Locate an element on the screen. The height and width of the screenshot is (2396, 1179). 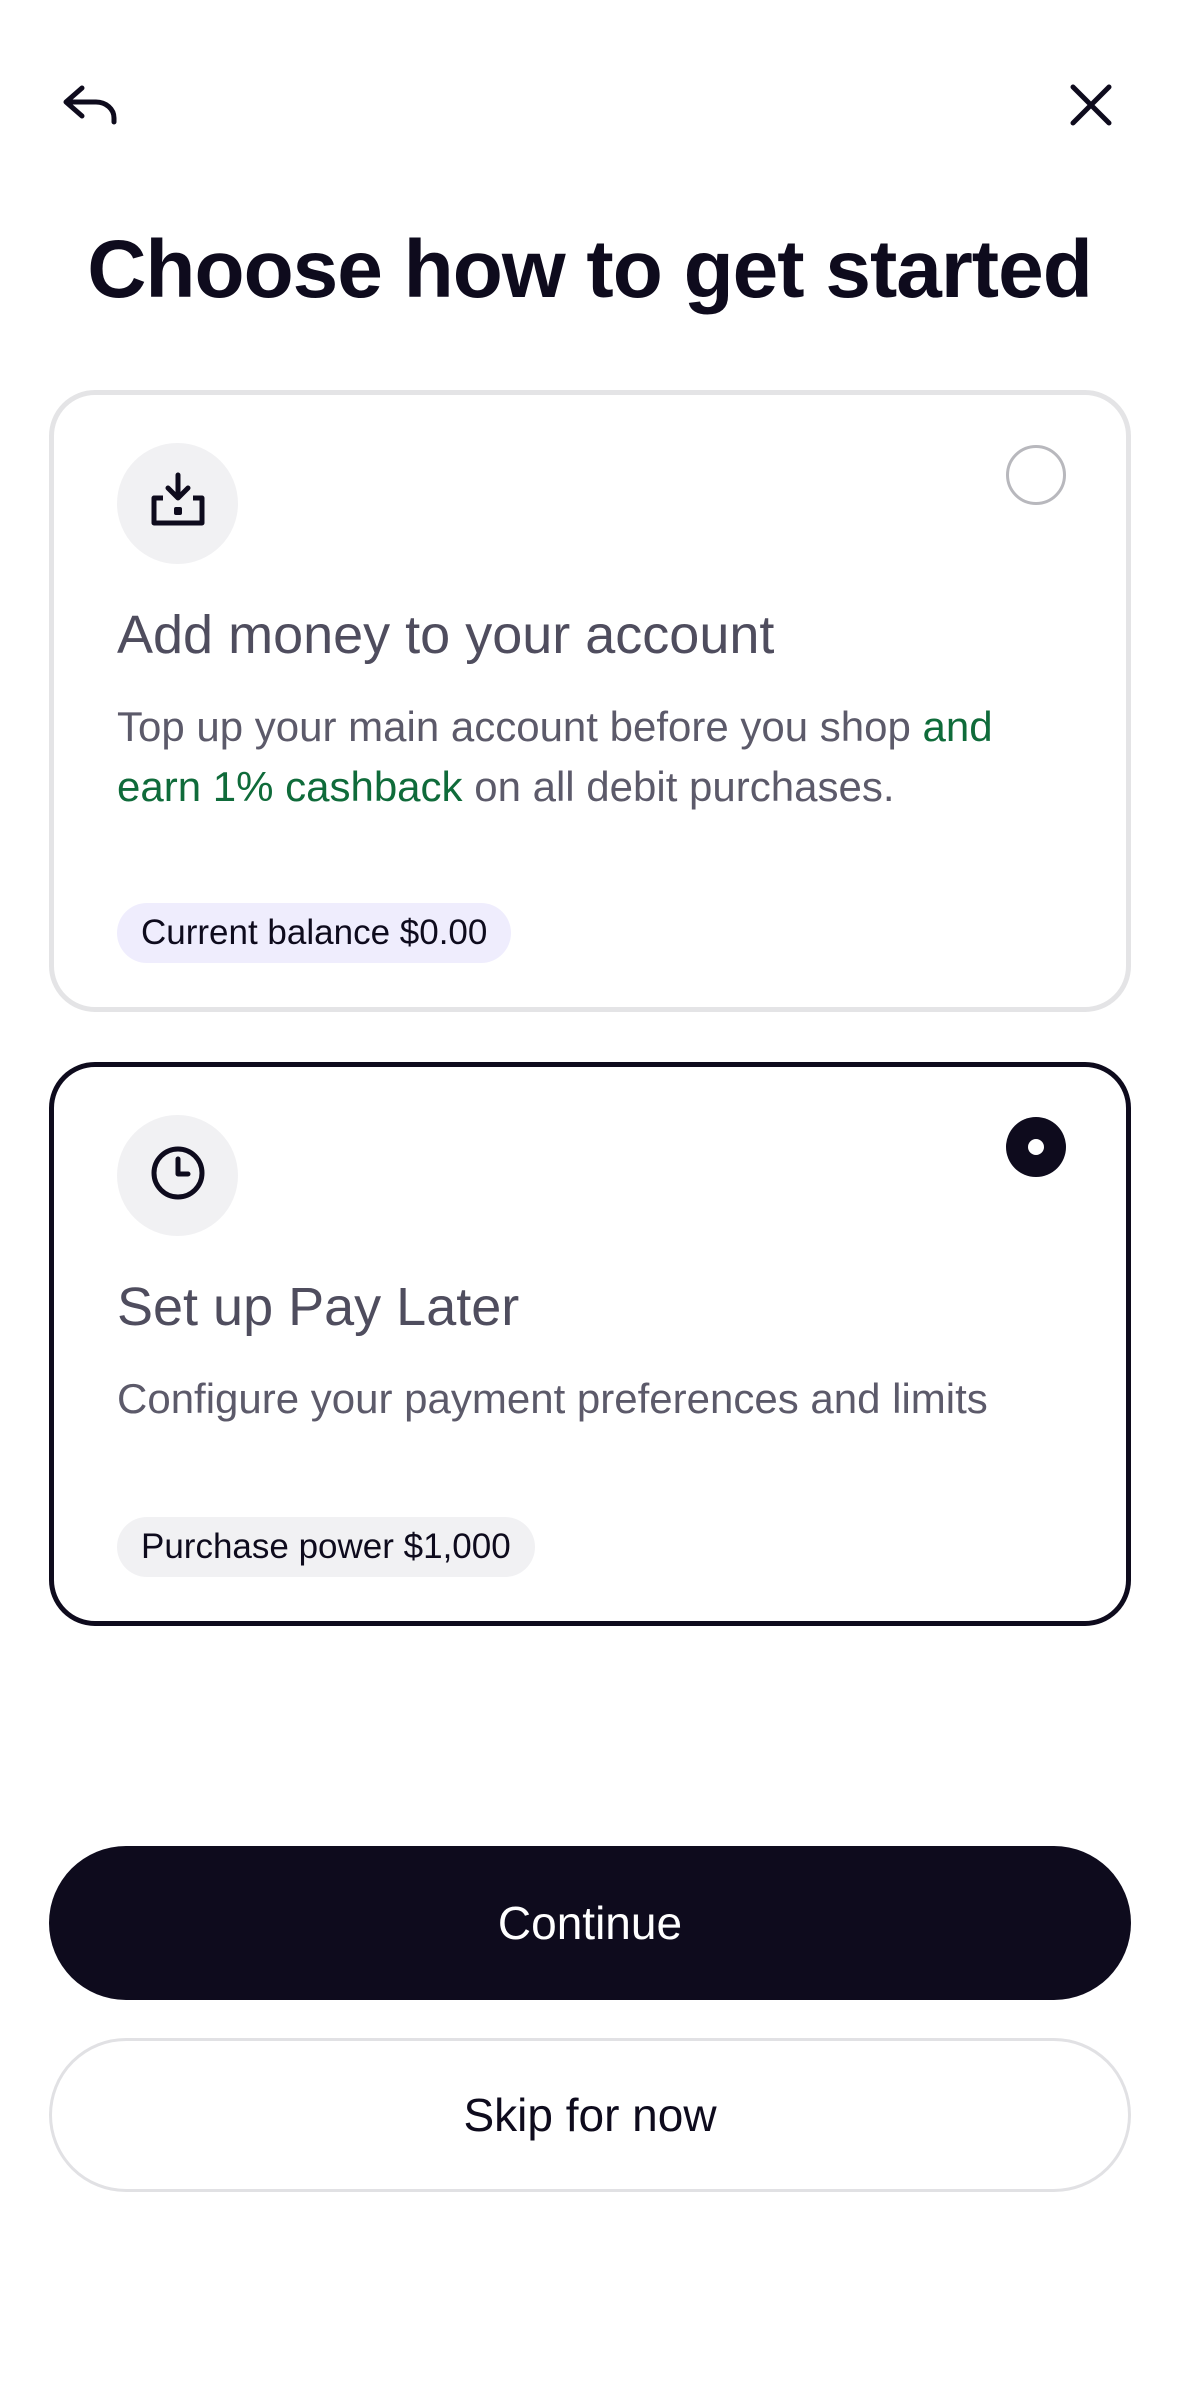
option-radio-add-money is located at coordinates (1036, 475).